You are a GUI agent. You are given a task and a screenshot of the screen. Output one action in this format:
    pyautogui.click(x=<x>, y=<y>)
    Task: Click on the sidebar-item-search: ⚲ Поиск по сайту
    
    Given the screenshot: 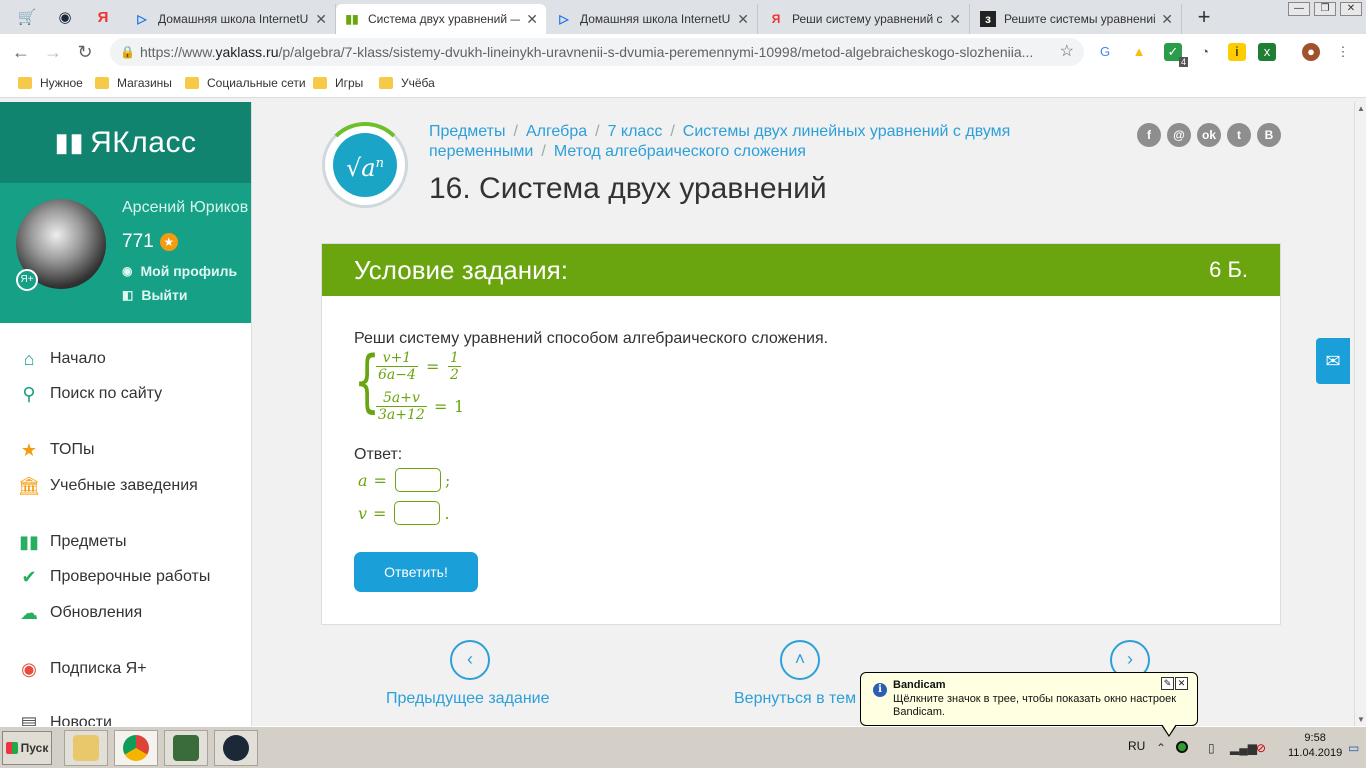 What is the action you would take?
    pyautogui.click(x=90, y=394)
    